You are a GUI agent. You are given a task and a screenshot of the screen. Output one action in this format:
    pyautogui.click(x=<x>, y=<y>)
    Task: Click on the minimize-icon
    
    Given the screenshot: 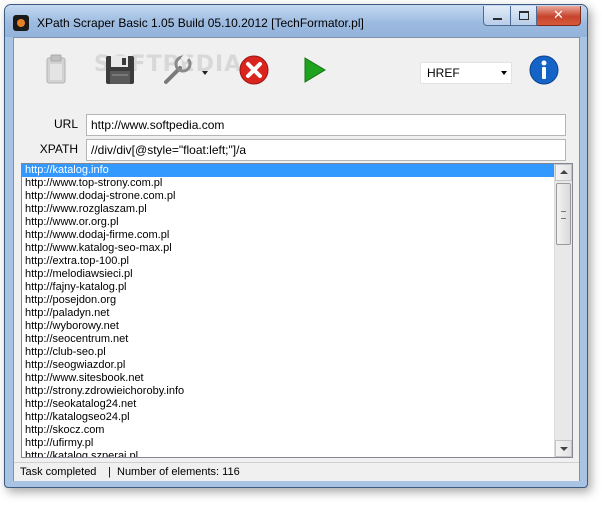 What is the action you would take?
    pyautogui.click(x=497, y=18)
    